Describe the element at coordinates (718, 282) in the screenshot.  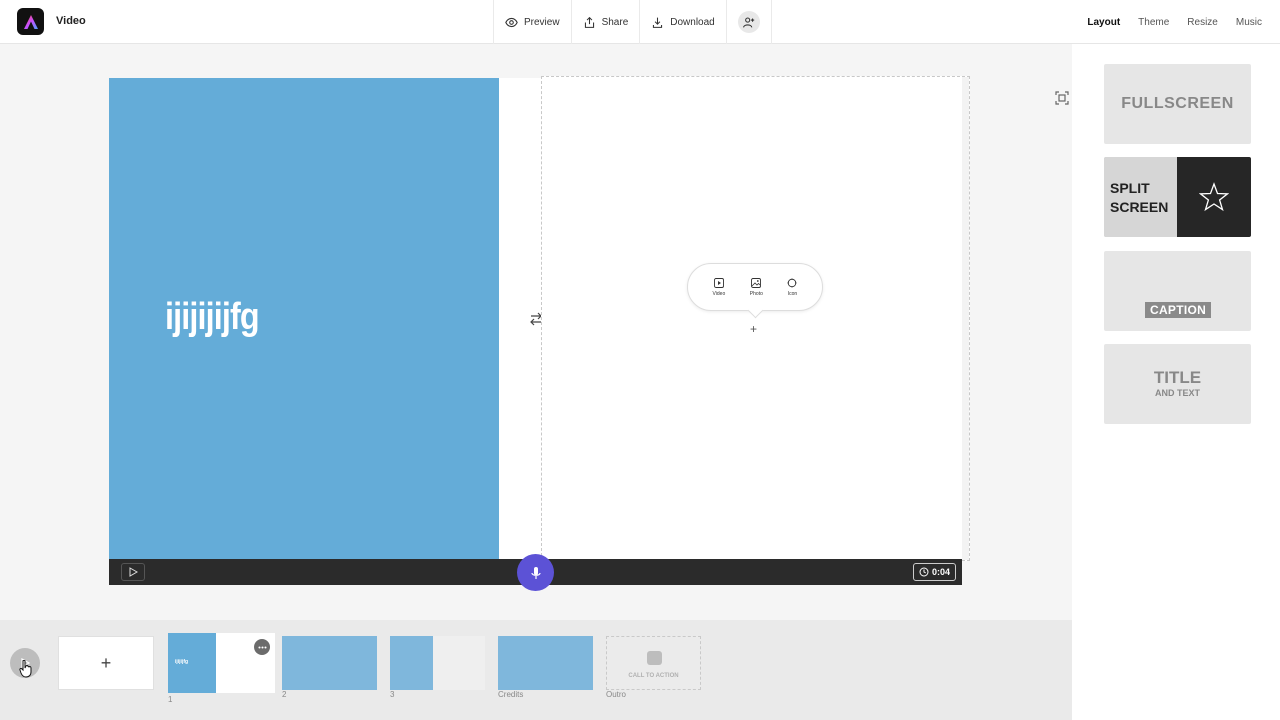
I see `video-icon` at that location.